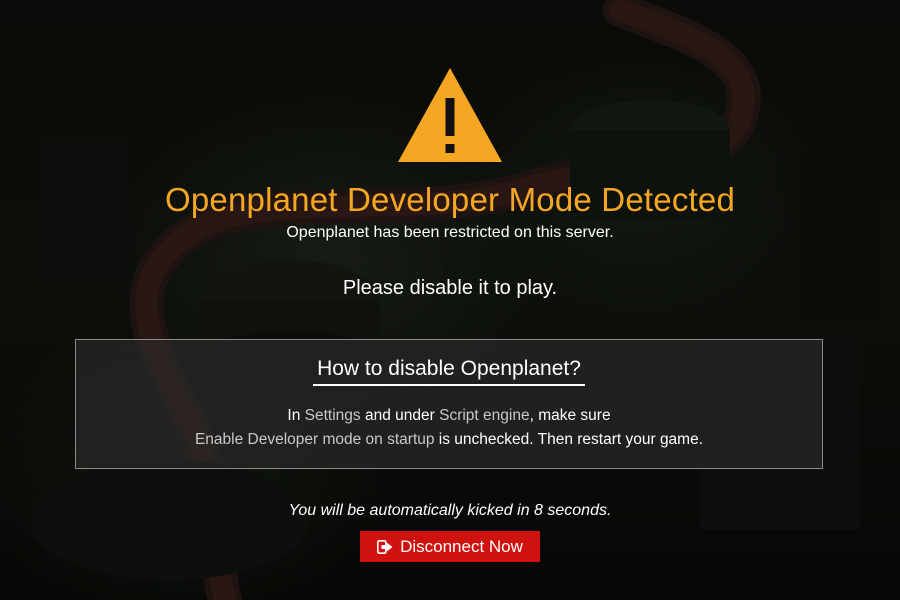 Image resolution: width=900 pixels, height=600 pixels. Describe the element at coordinates (450, 288) in the screenshot. I see `dialog-instruction: Please disable it to play.` at that location.